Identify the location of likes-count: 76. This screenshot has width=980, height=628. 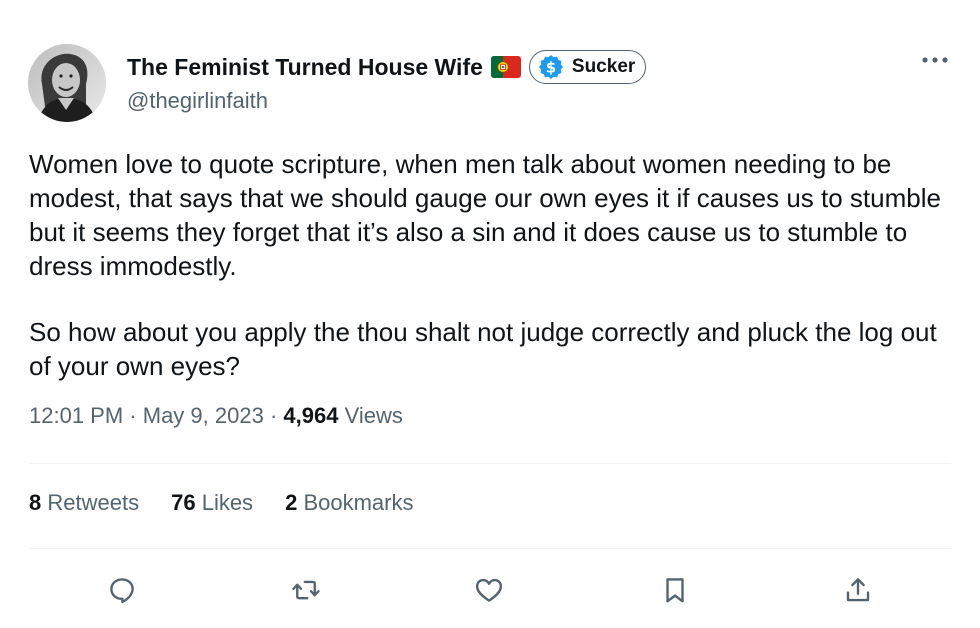
(183, 502).